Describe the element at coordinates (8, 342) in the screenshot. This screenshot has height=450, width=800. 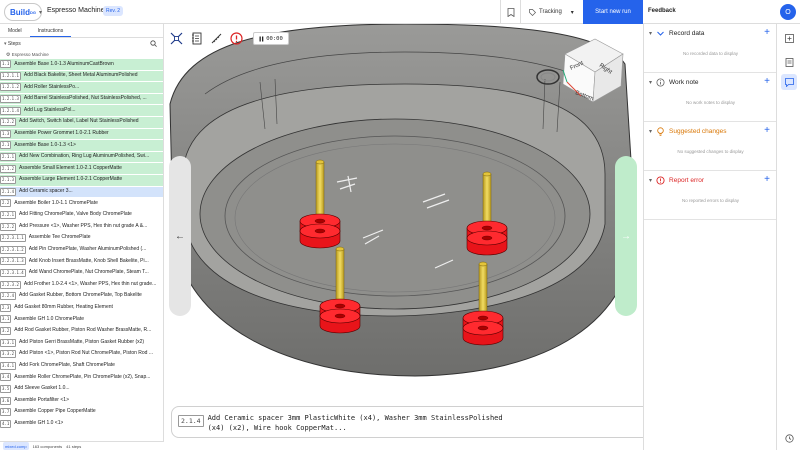
I see `step-number: 3.3.1` at that location.